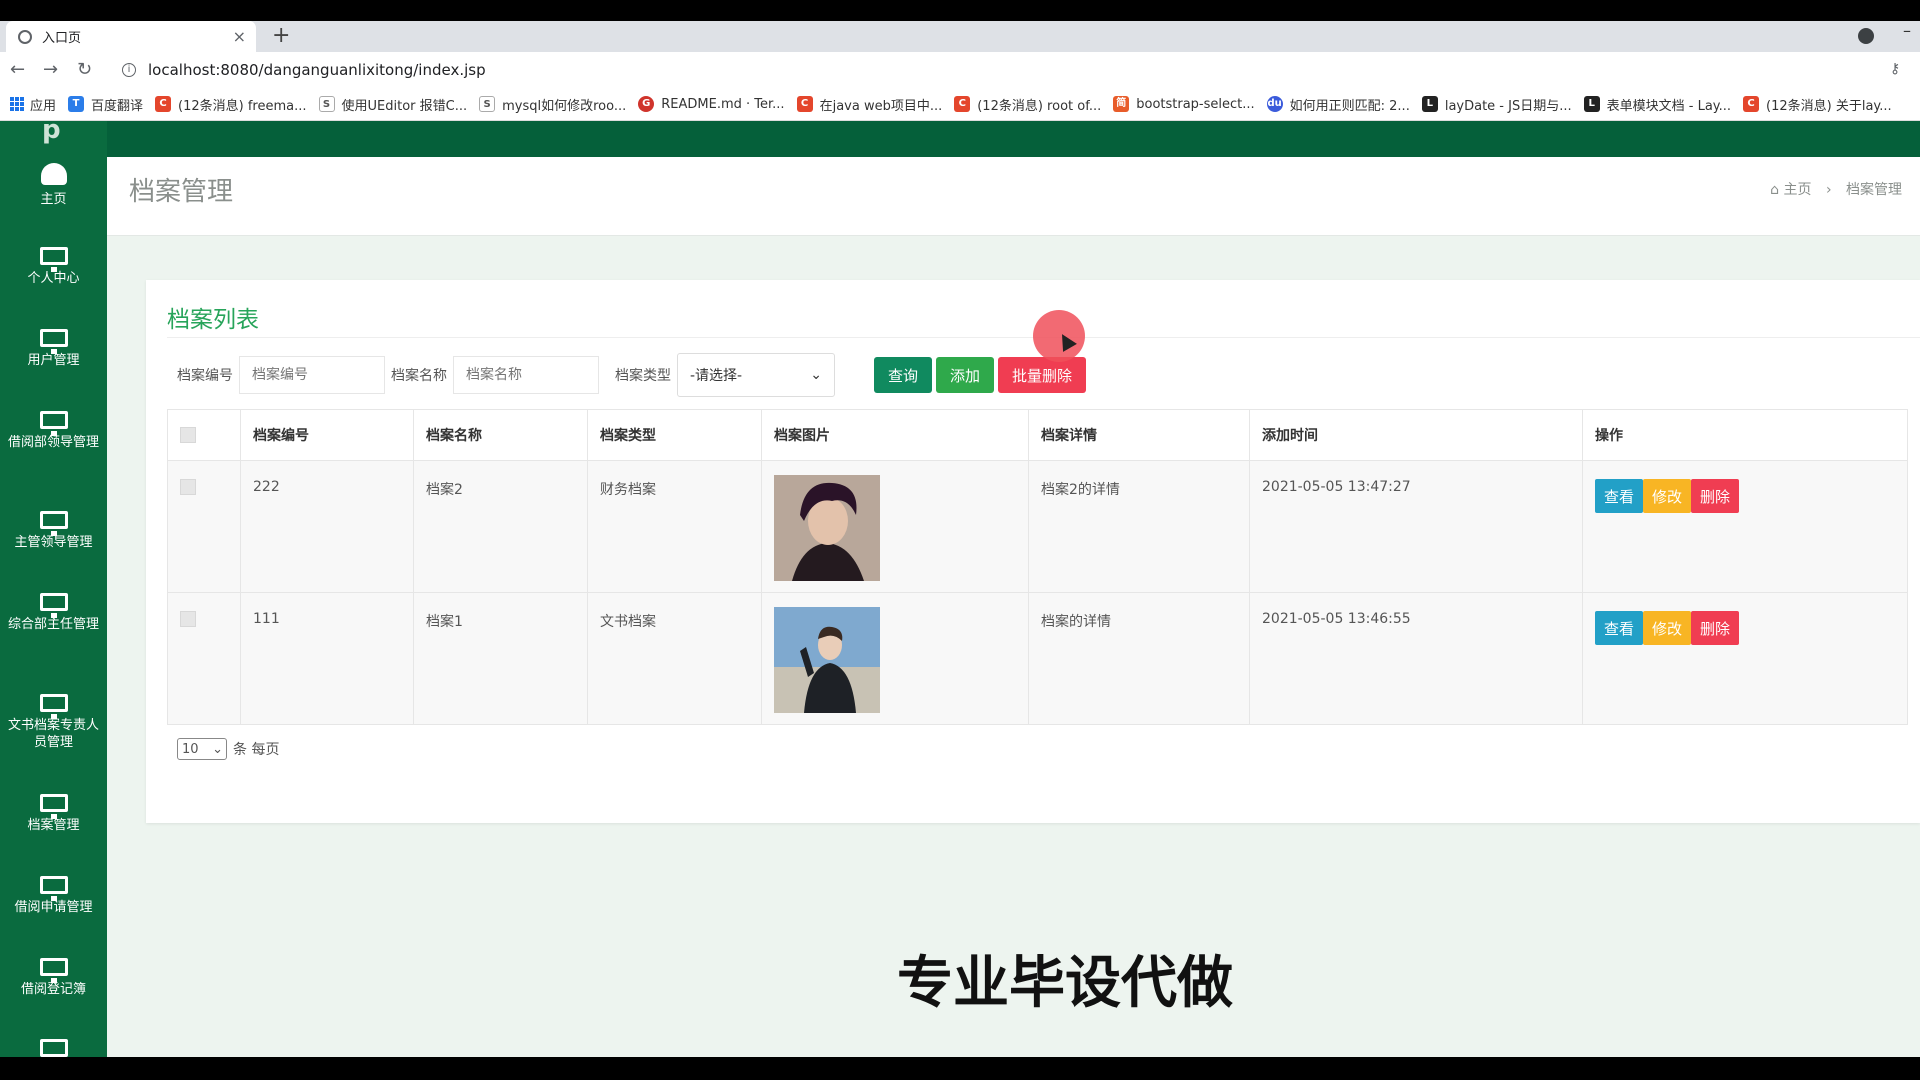 Image resolution: width=1920 pixels, height=1080 pixels. Describe the element at coordinates (53, 531) in the screenshot. I see `sidebar-item-supervisor-leaders: 主管领导管理` at that location.